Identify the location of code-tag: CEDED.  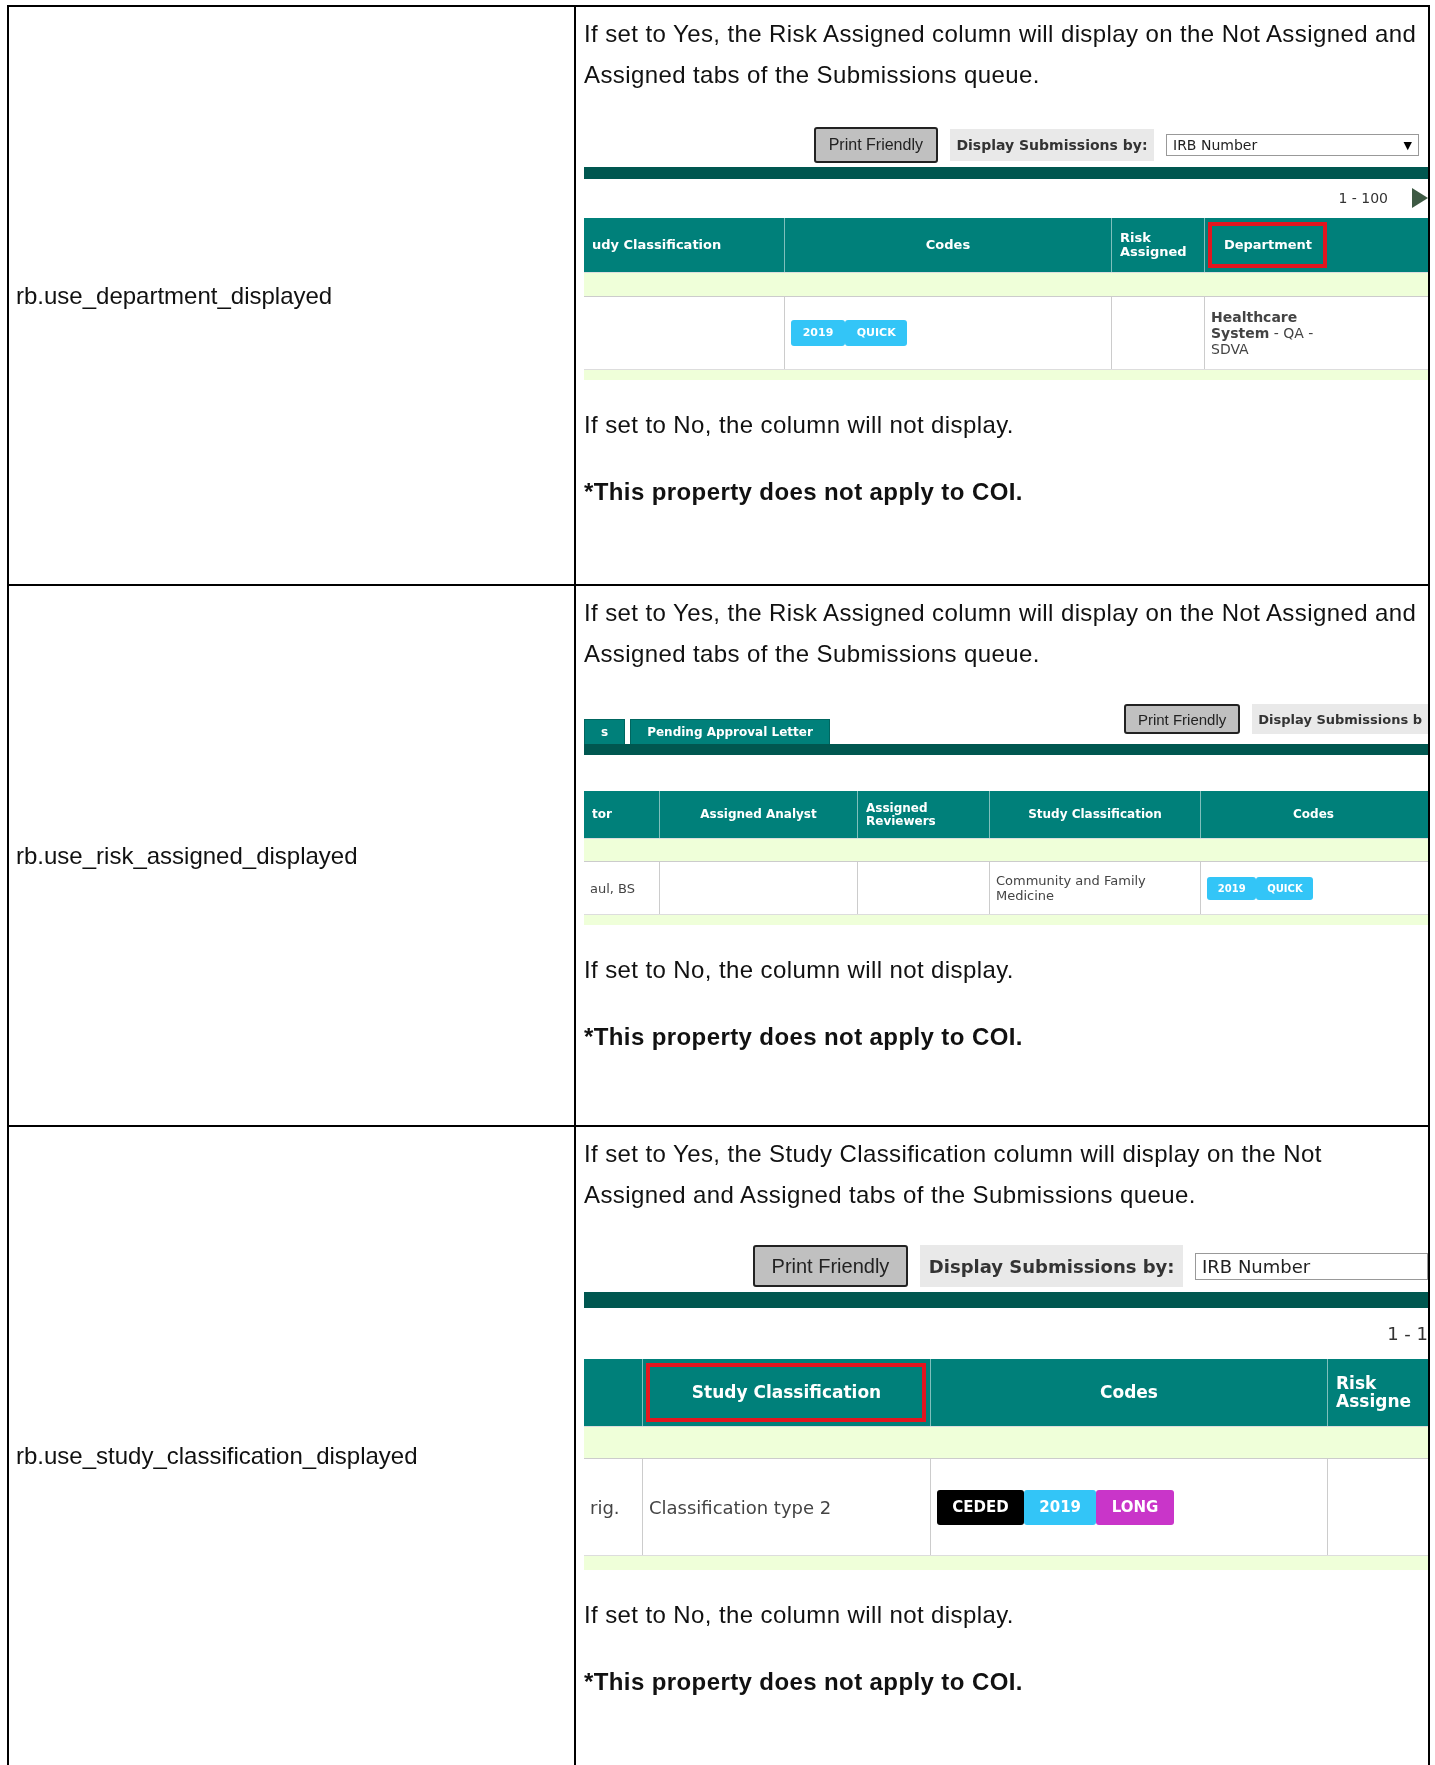
(980, 1507).